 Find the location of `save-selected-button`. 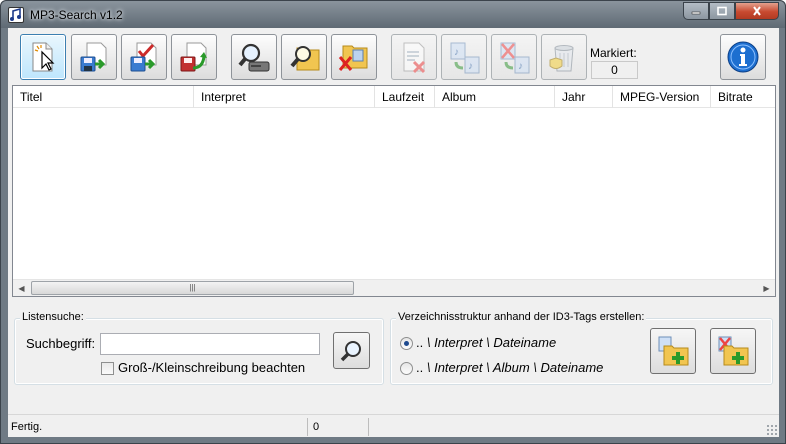

save-selected-button is located at coordinates (194, 57).